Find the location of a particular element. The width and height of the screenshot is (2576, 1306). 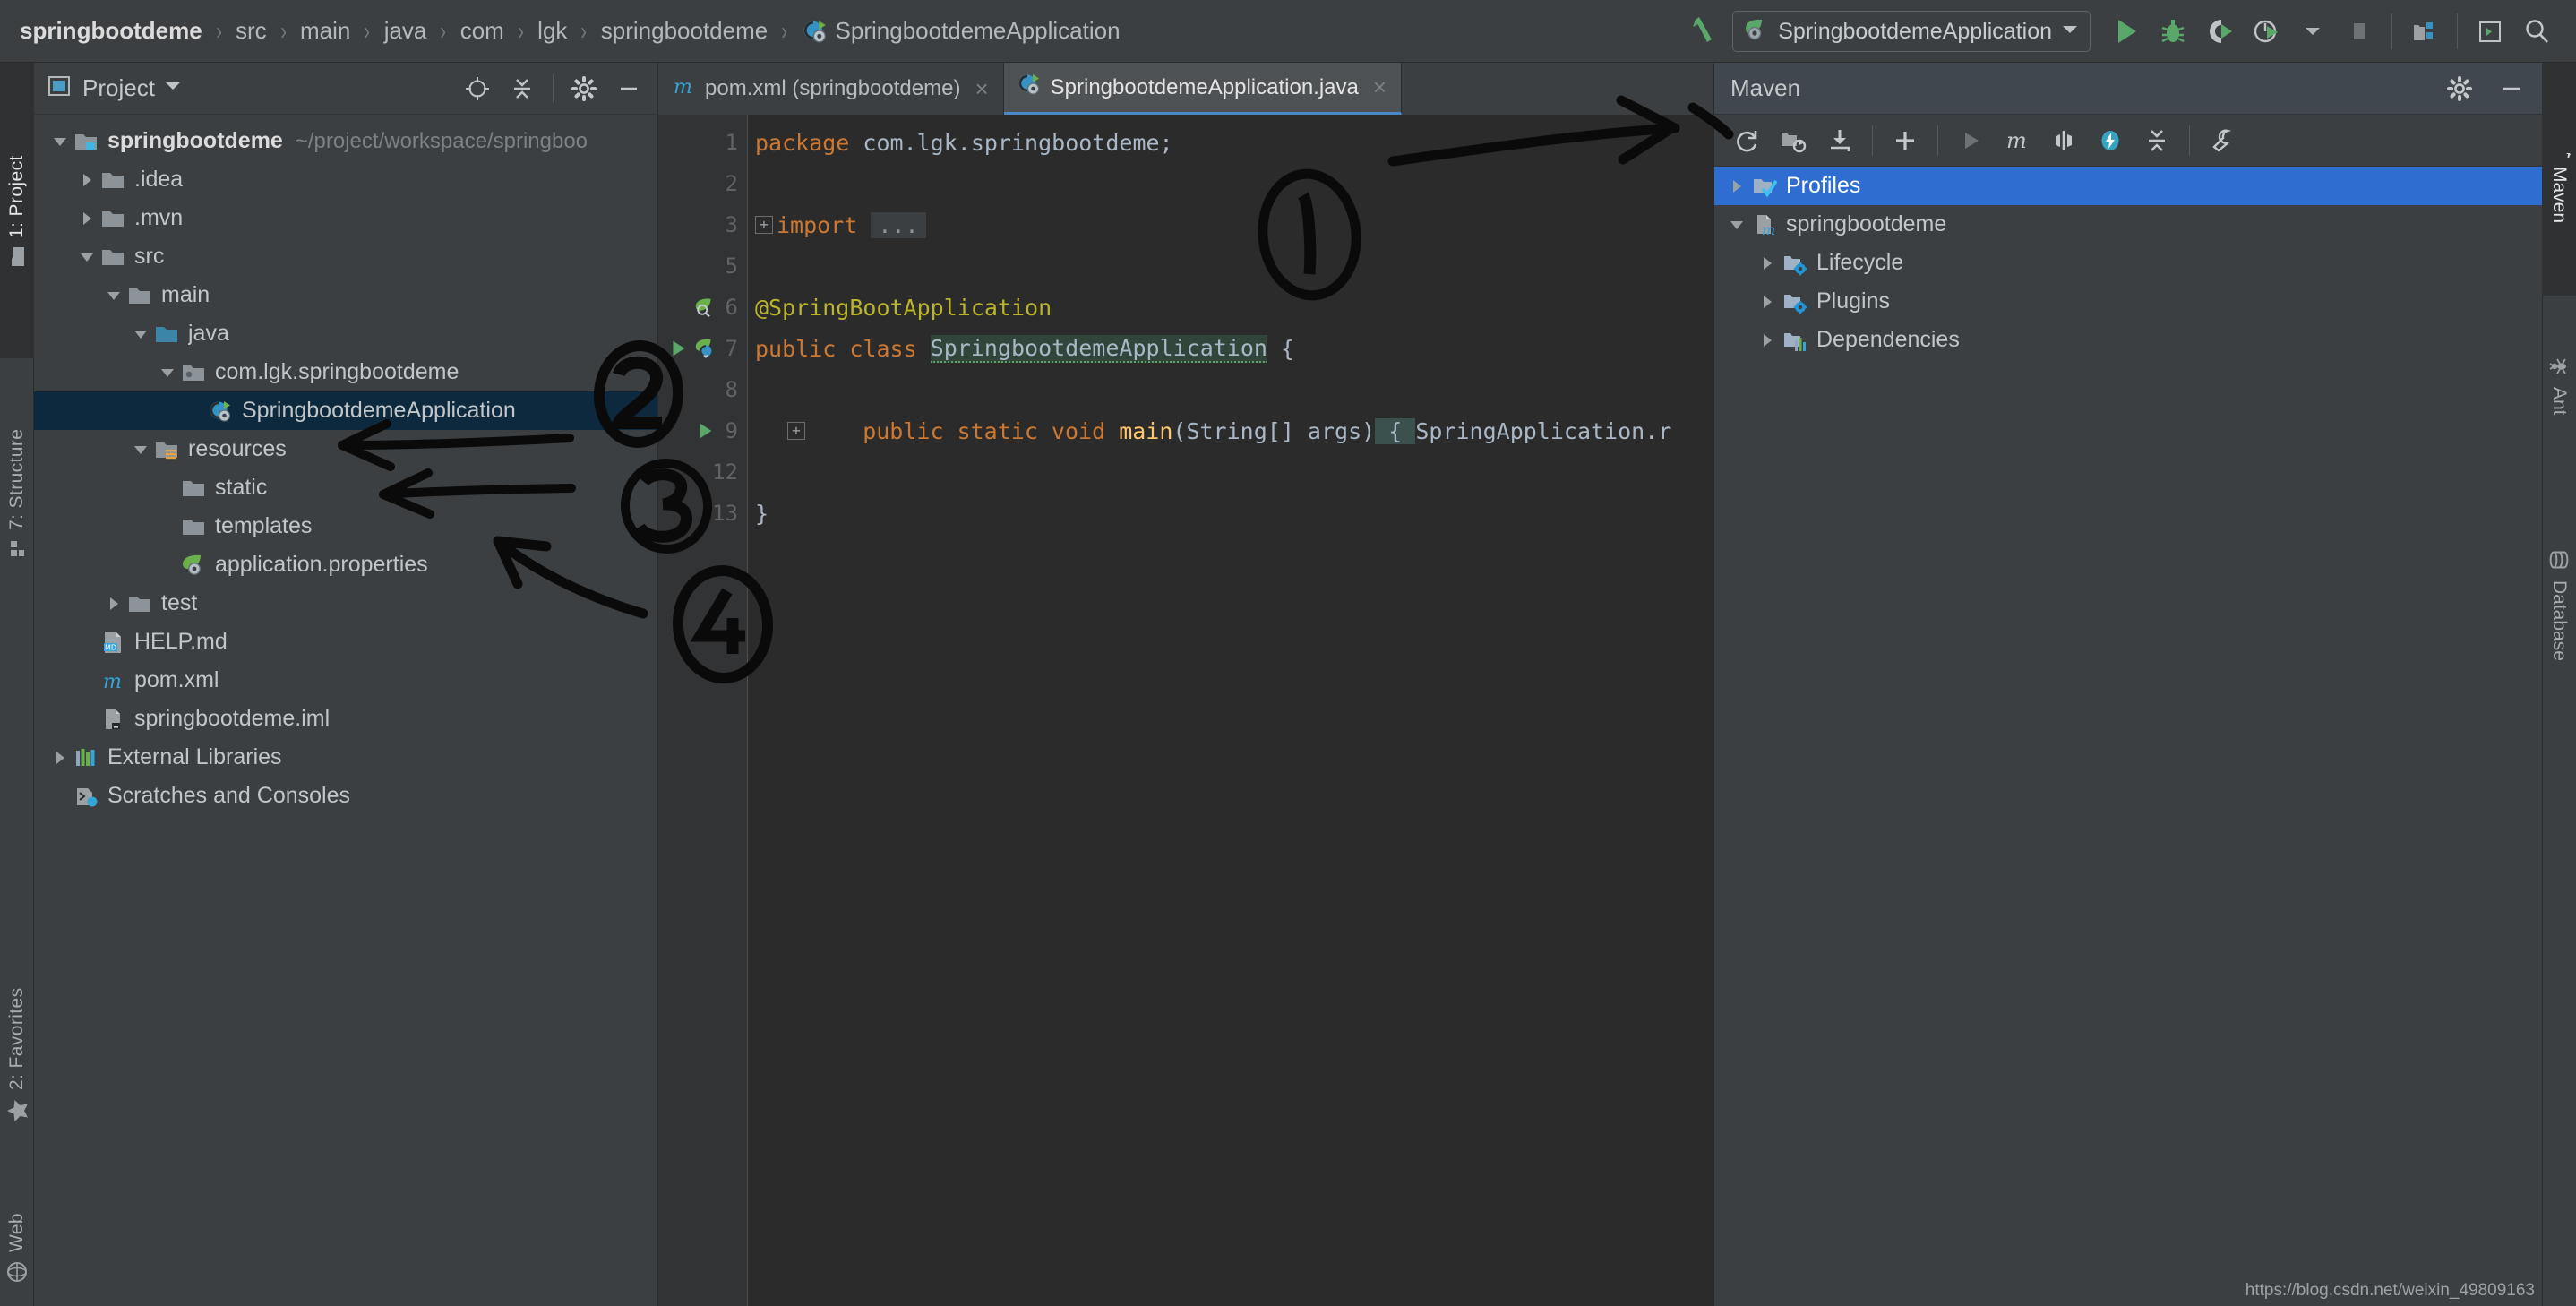

profile-button is located at coordinates (2266, 31).